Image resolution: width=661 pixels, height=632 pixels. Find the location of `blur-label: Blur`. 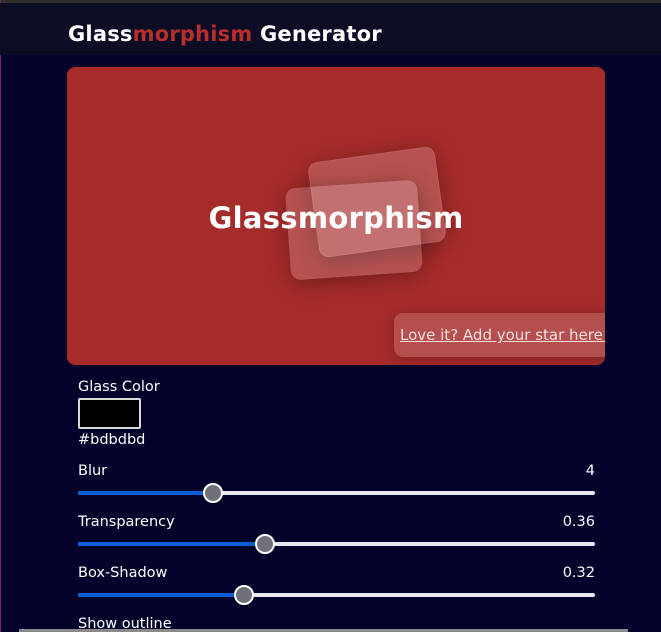

blur-label: Blur is located at coordinates (93, 471).